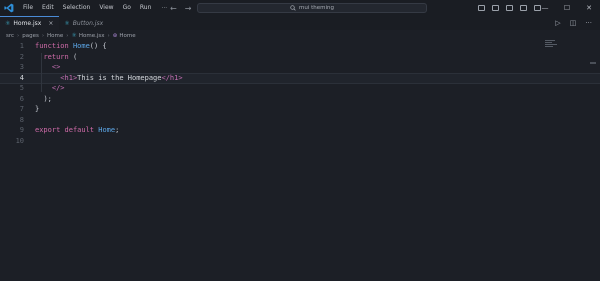  I want to click on code-line: 3 <>, so click(300, 67).